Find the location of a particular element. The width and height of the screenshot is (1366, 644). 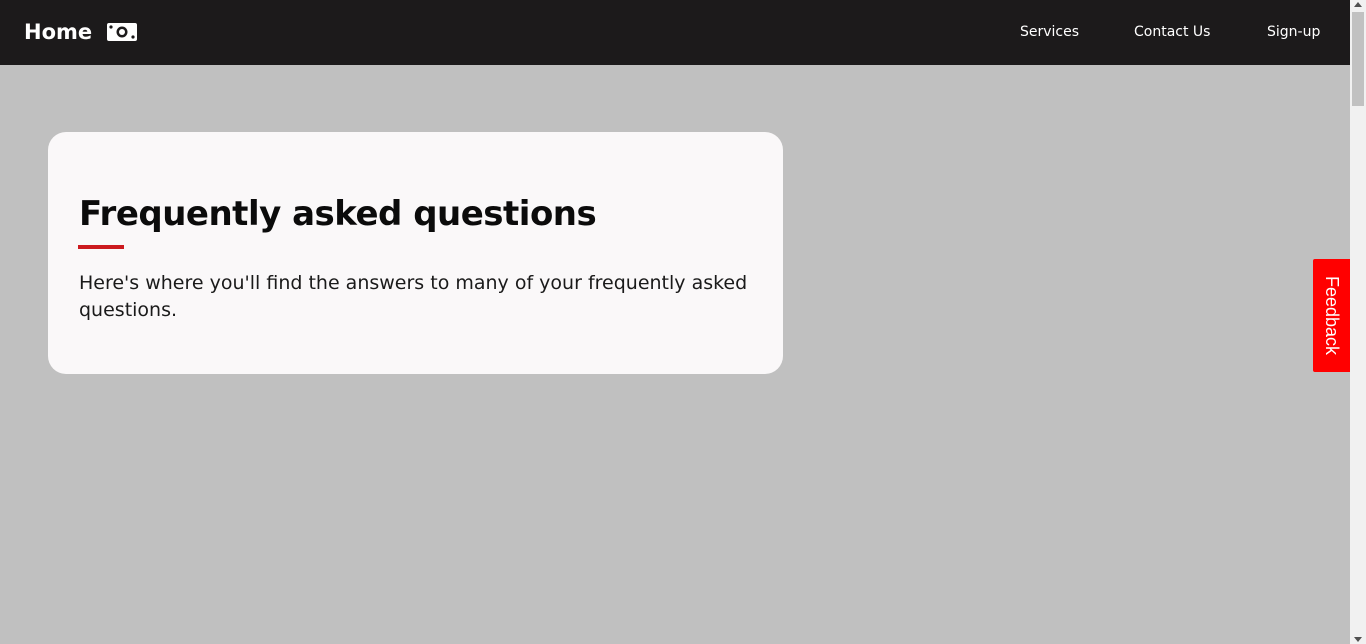

brand-label: Home is located at coordinates (58, 32).